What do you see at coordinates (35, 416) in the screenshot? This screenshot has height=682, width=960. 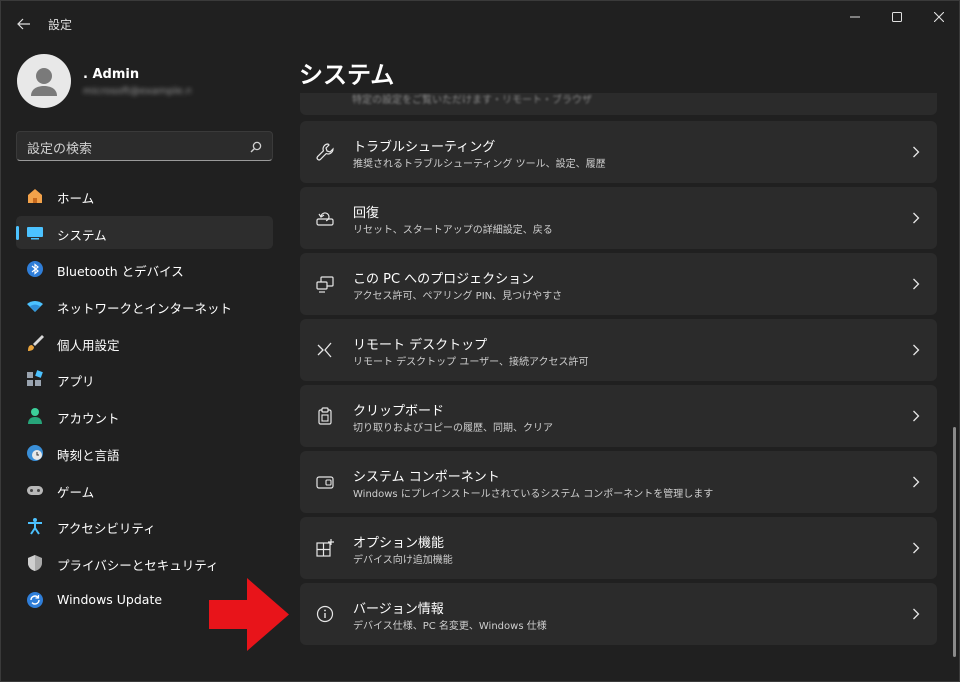 I see `account-icon` at bounding box center [35, 416].